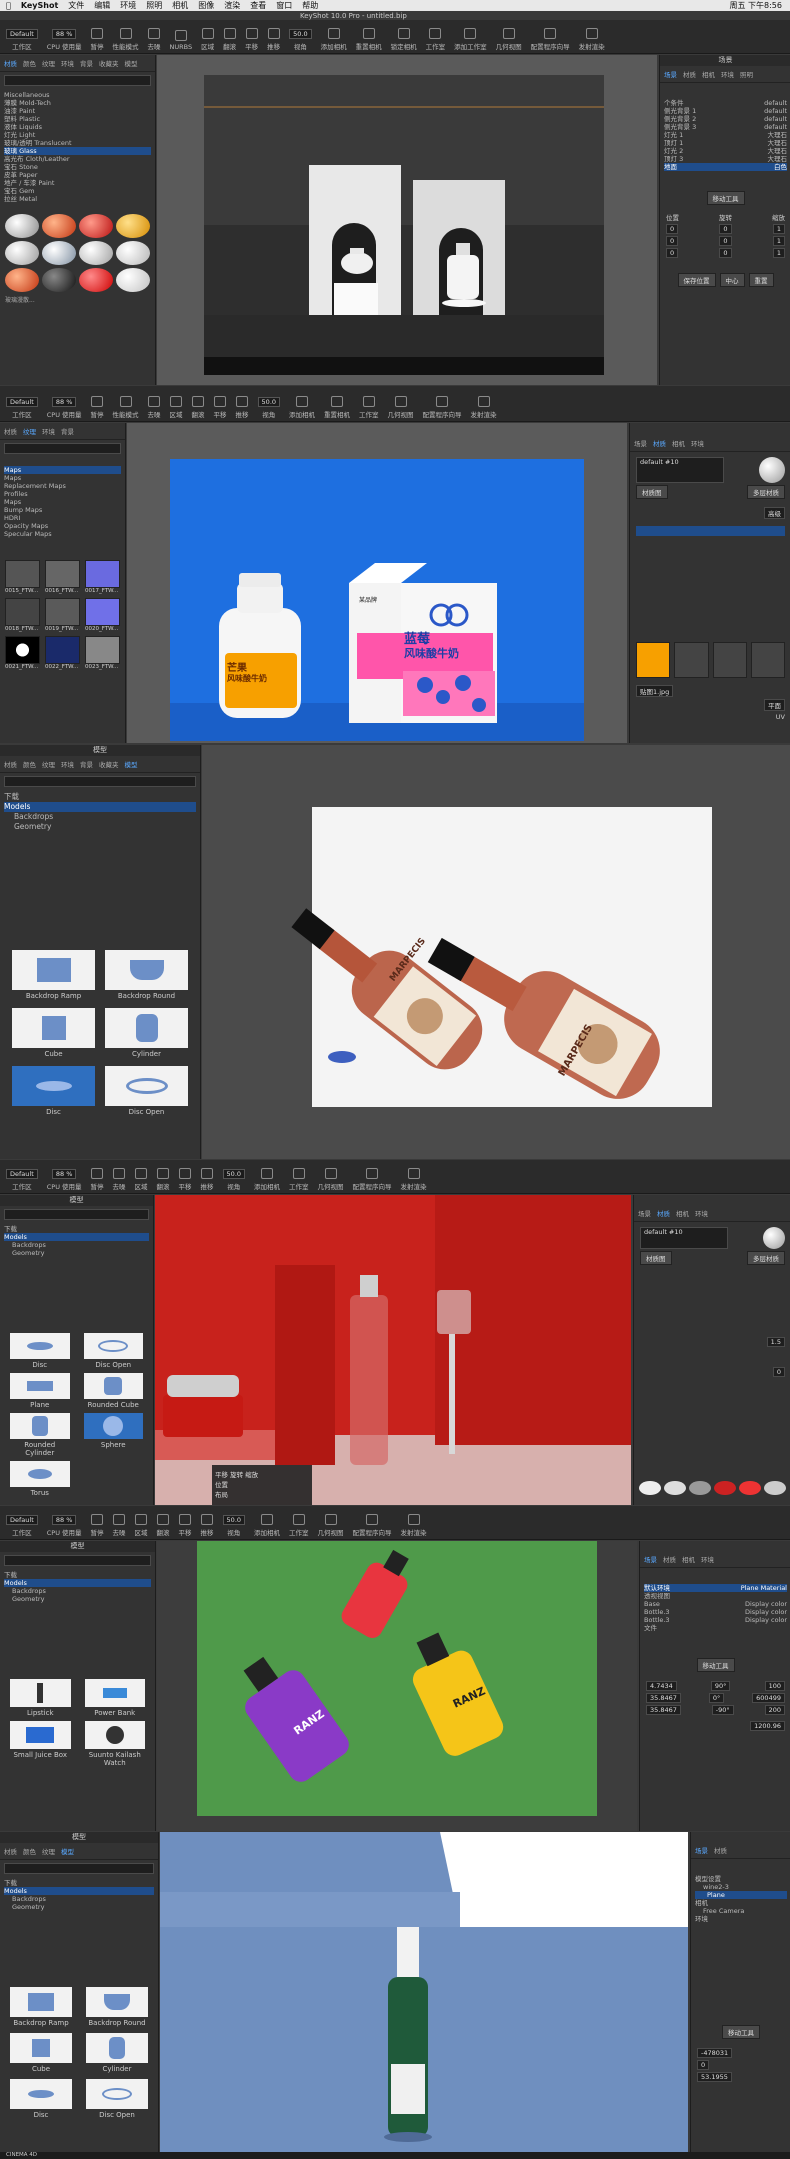  I want to click on tab-materials: 材质, so click(10, 431).